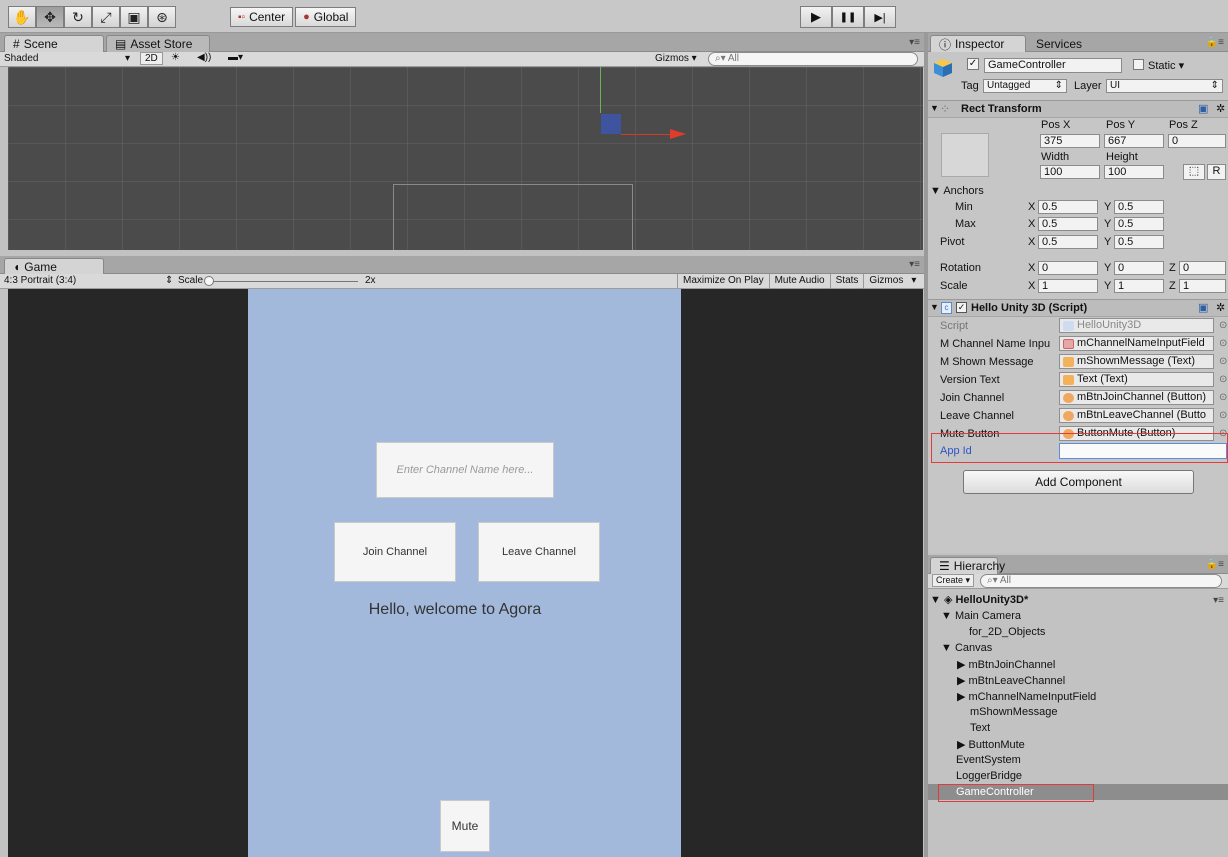  Describe the element at coordinates (78, 17) in the screenshot. I see `rotate-tool-icon: ↻` at that location.